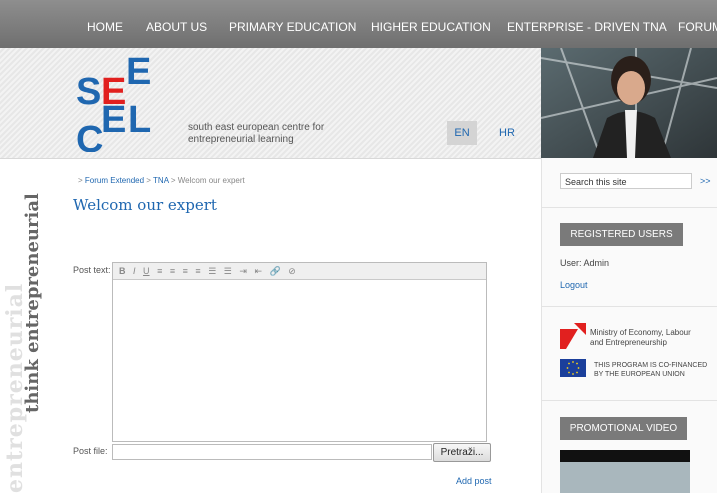 The image size is (717, 493). What do you see at coordinates (623, 428) in the screenshot?
I see `promotional-video-heading: PROMOTIONAL VIDEO` at bounding box center [623, 428].